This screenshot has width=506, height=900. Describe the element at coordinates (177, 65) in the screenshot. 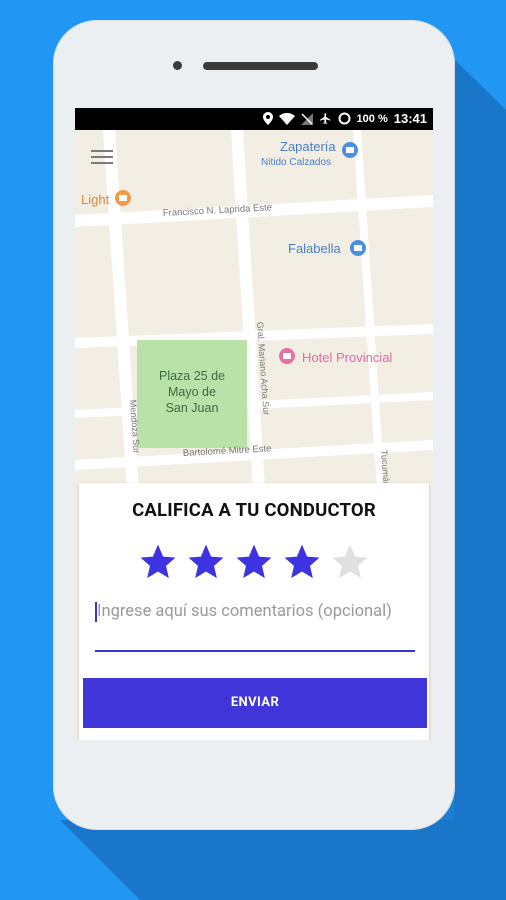

I see `front-camera` at that location.